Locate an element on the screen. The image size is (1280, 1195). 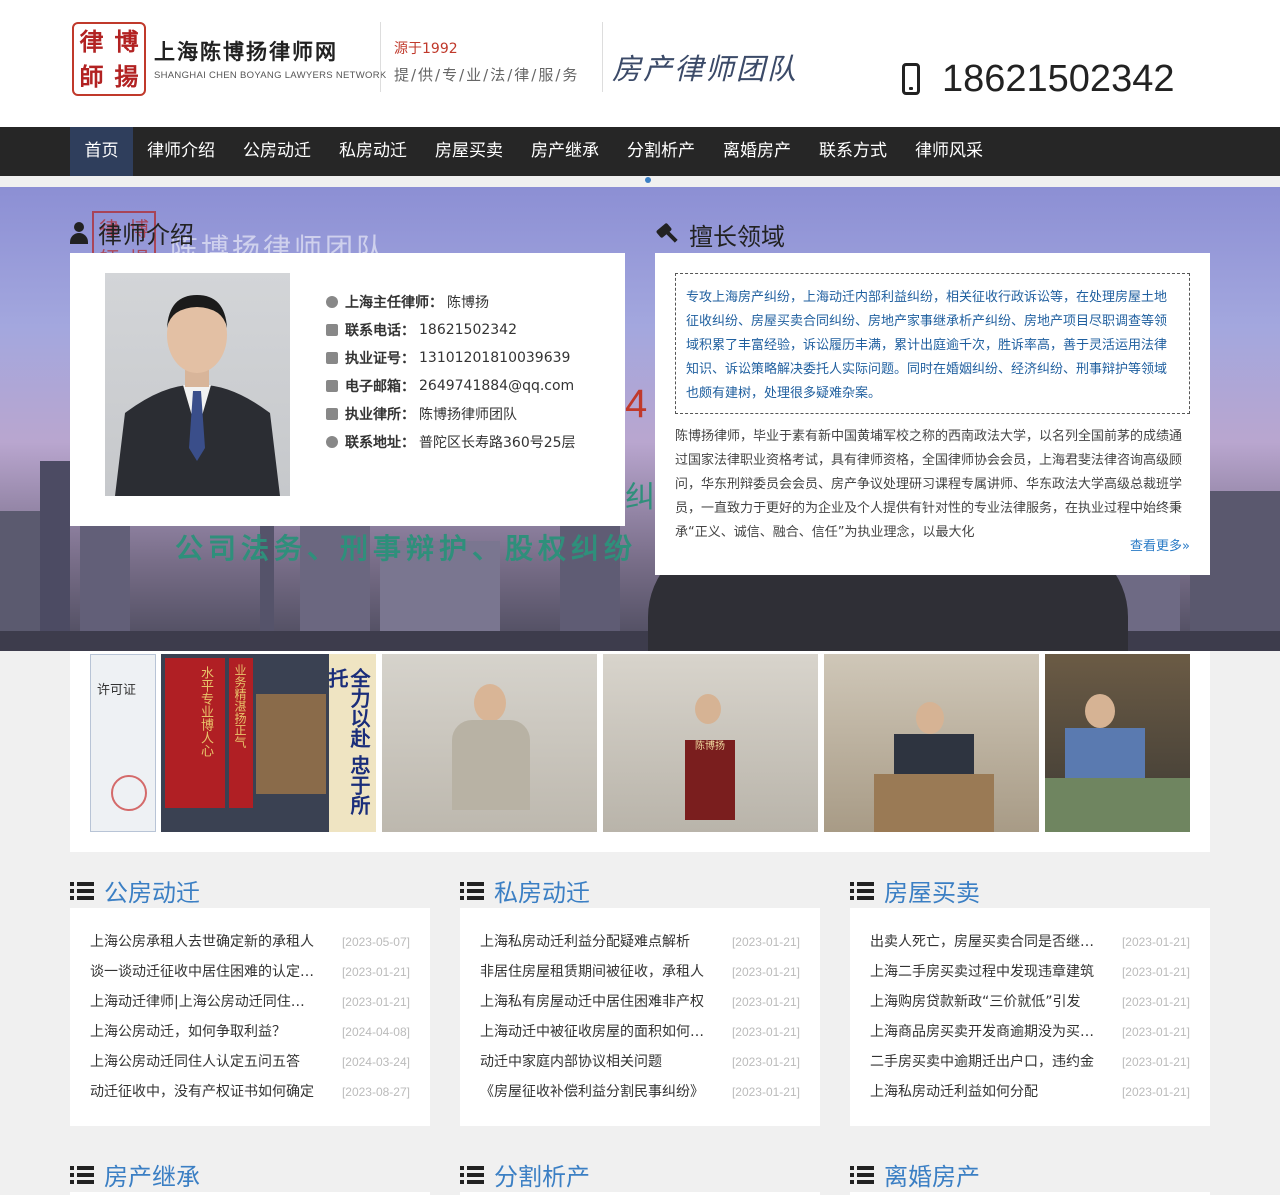
news-title: 上海动迁律师|上海公房动迁同住人认定 is located at coordinates (203, 1002).